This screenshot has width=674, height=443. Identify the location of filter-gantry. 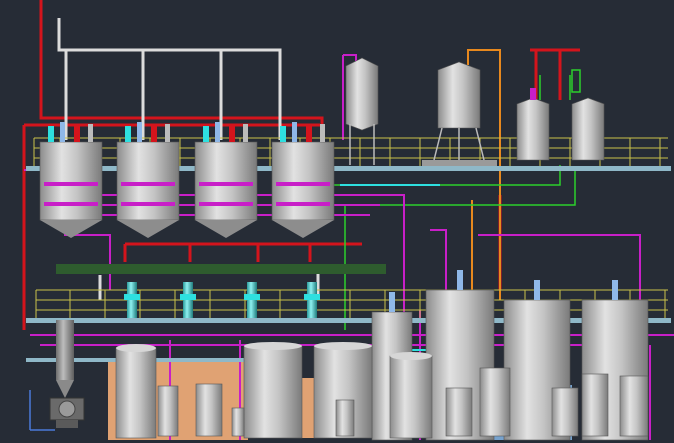
(221, 269).